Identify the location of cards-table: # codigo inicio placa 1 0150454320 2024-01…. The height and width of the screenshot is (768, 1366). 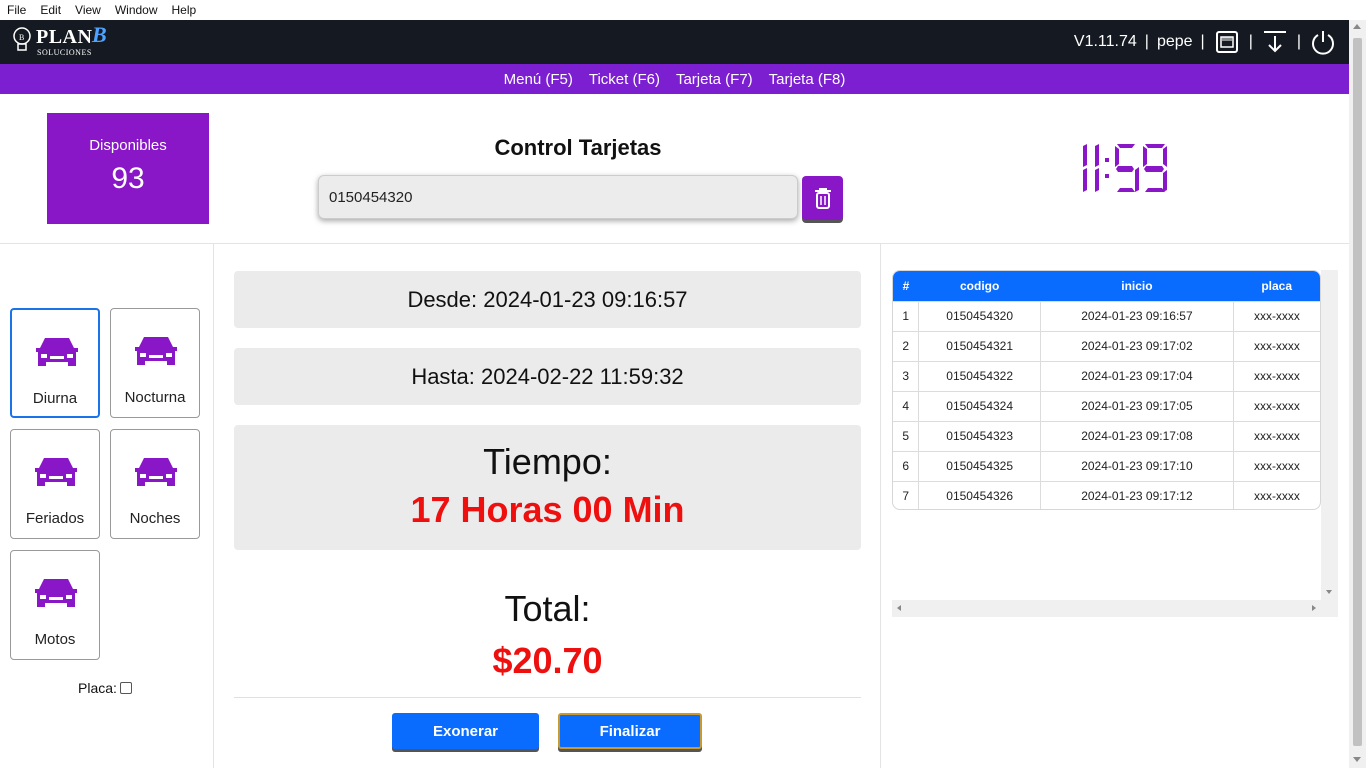
(1106, 390).